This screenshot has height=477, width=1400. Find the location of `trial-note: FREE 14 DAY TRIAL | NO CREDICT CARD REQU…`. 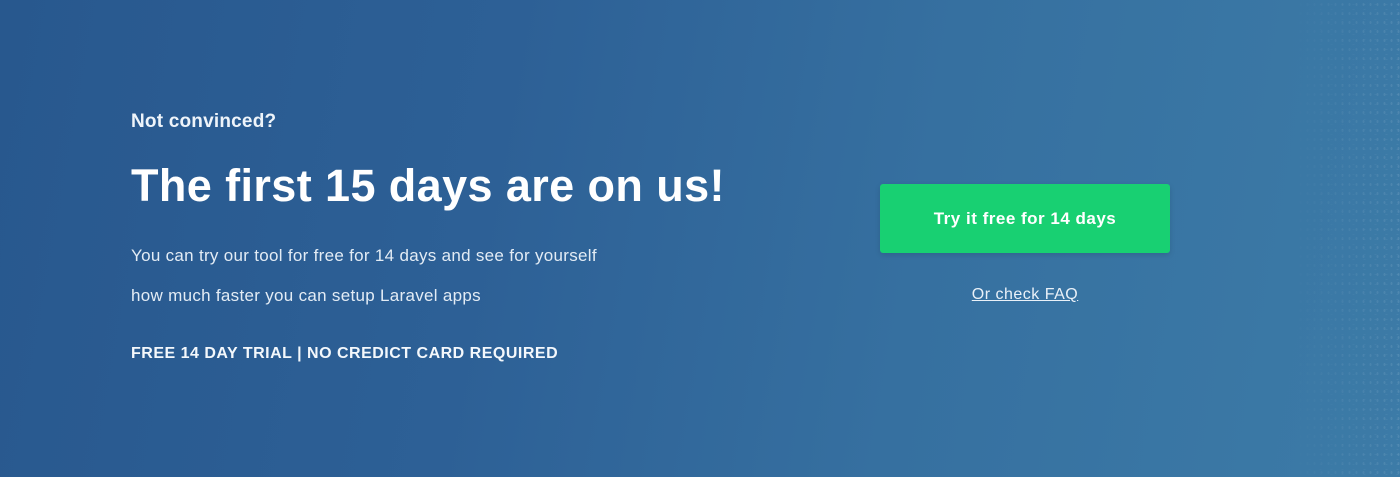

trial-note: FREE 14 DAY TRIAL | NO CREDICT CARD REQU… is located at coordinates (345, 353).